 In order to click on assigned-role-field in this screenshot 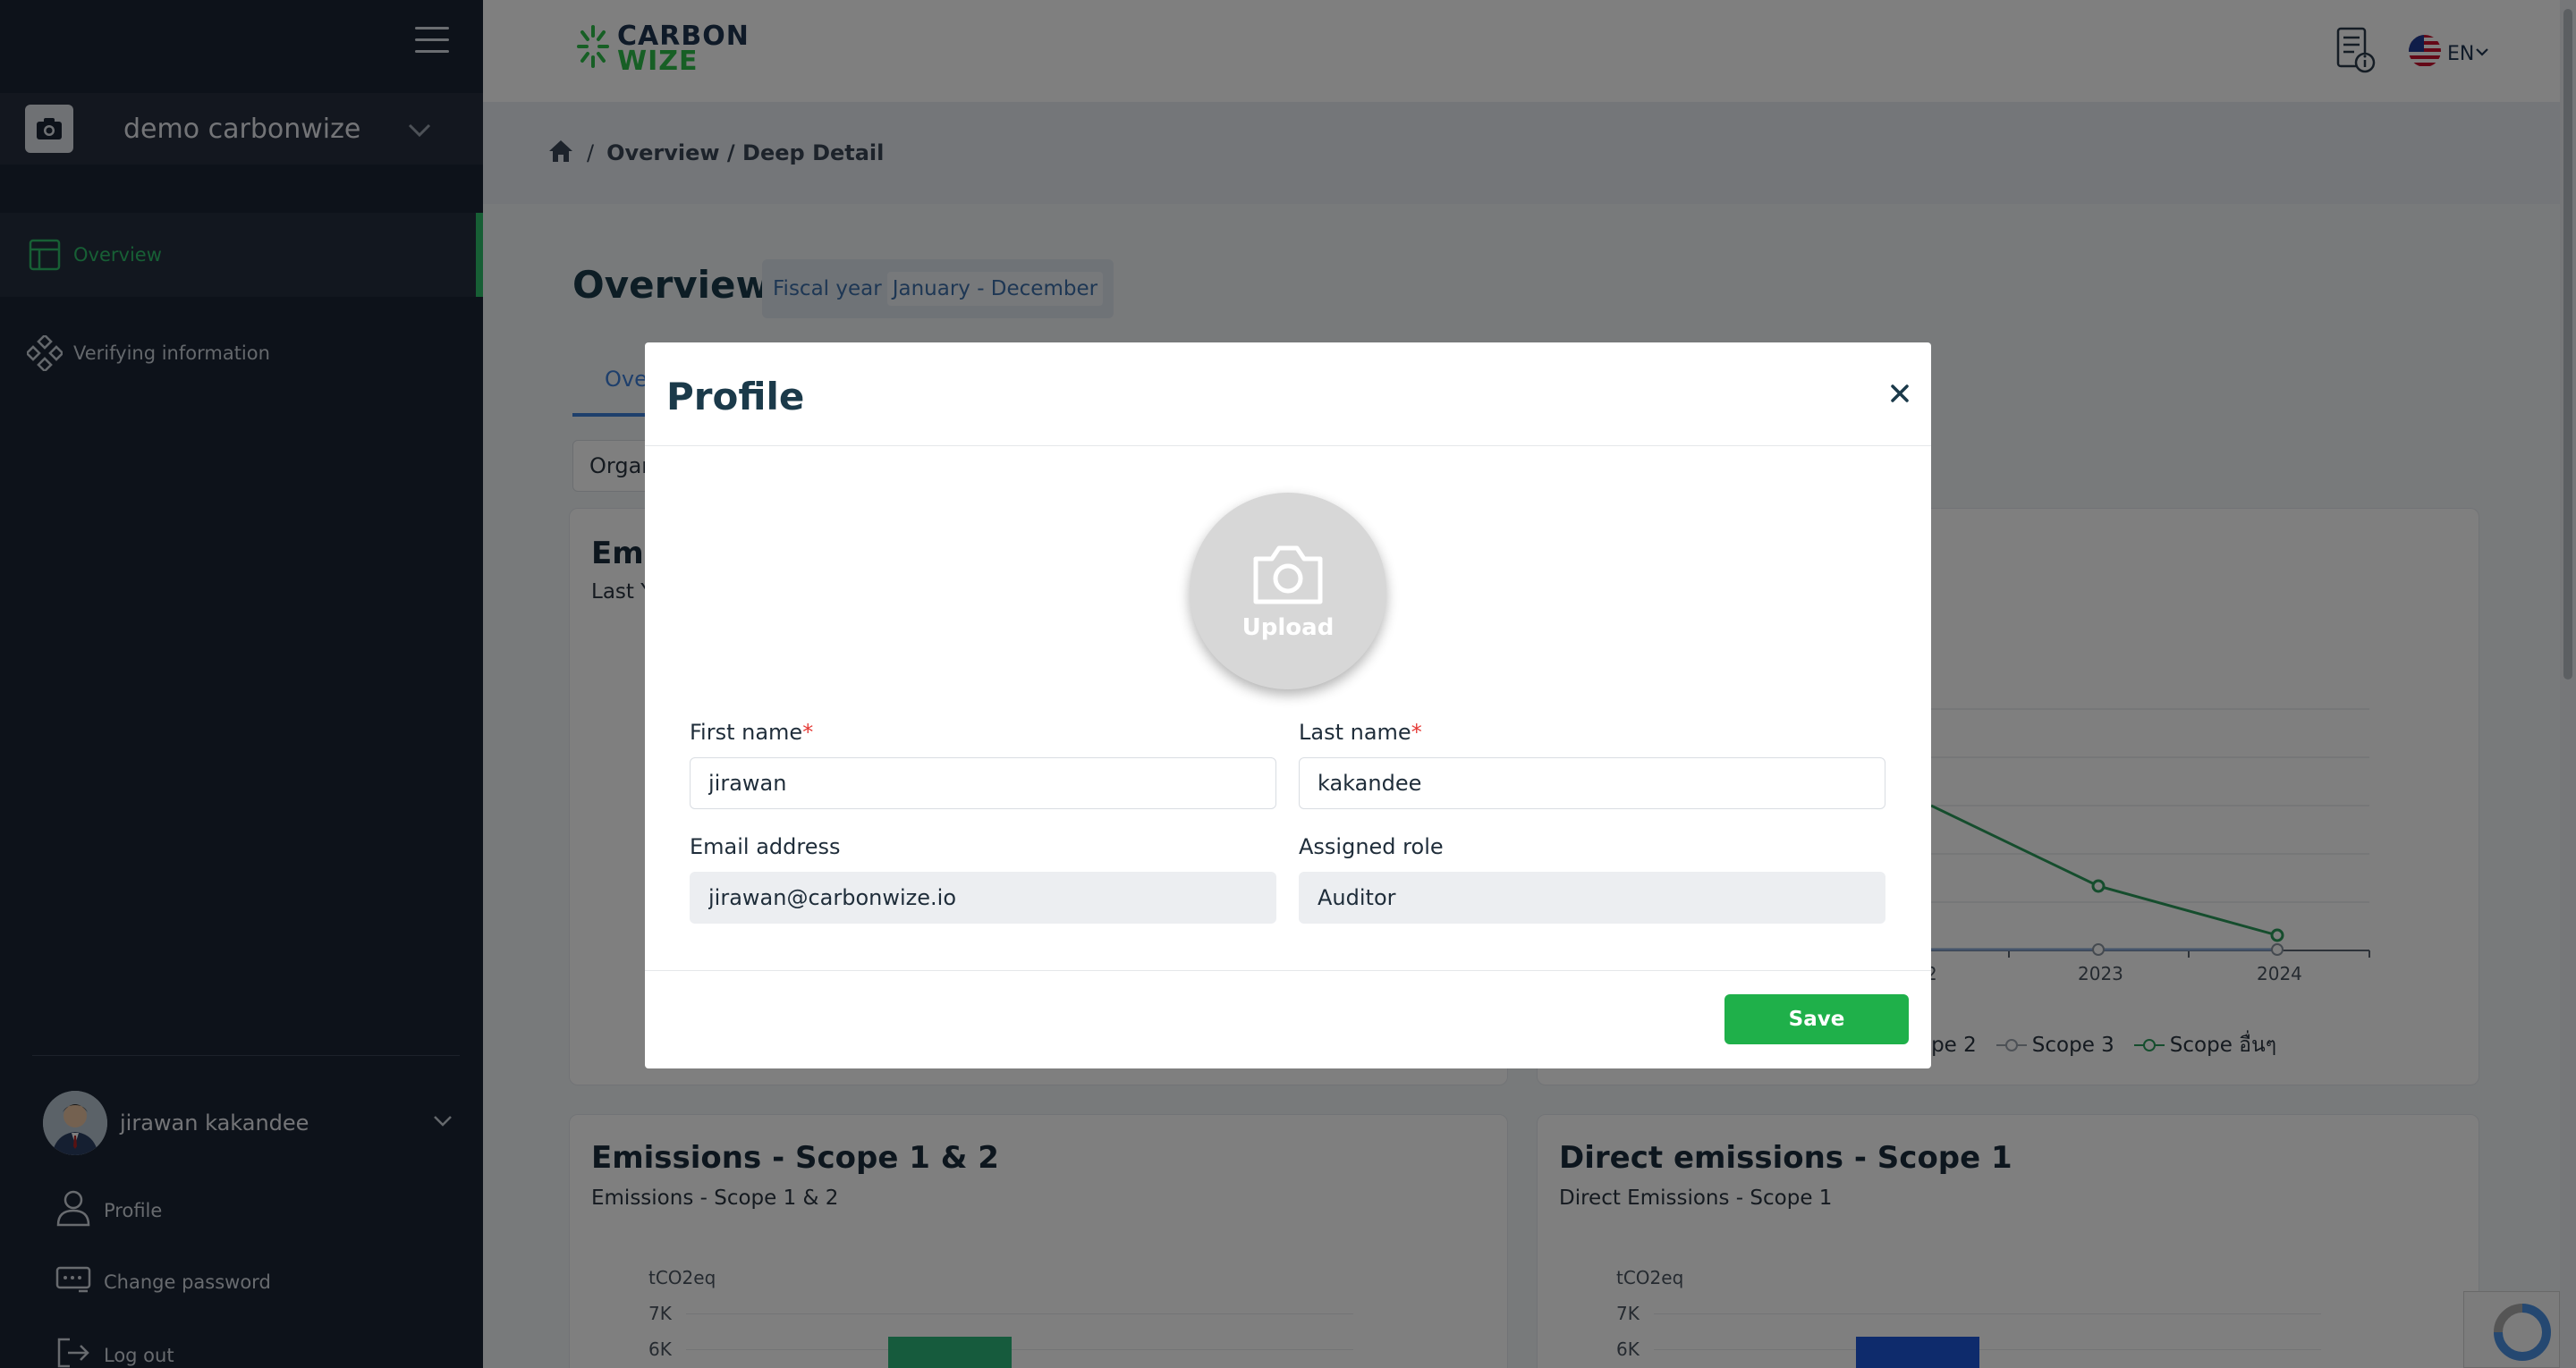, I will do `click(1592, 898)`.